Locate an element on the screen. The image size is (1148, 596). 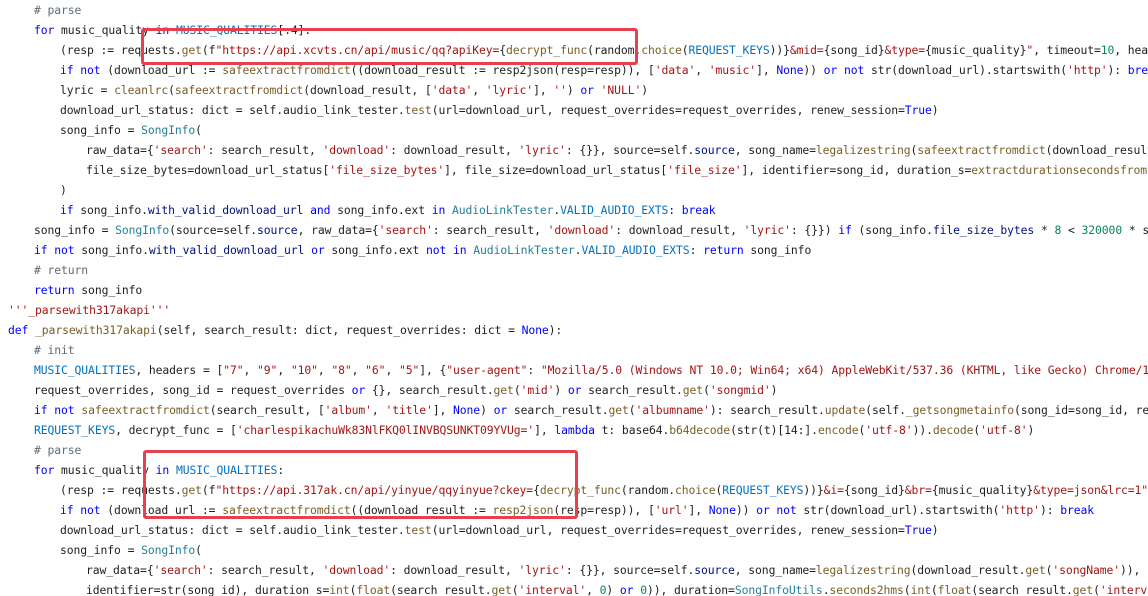
code-token: ((download_result := is located at coordinates (421, 510).